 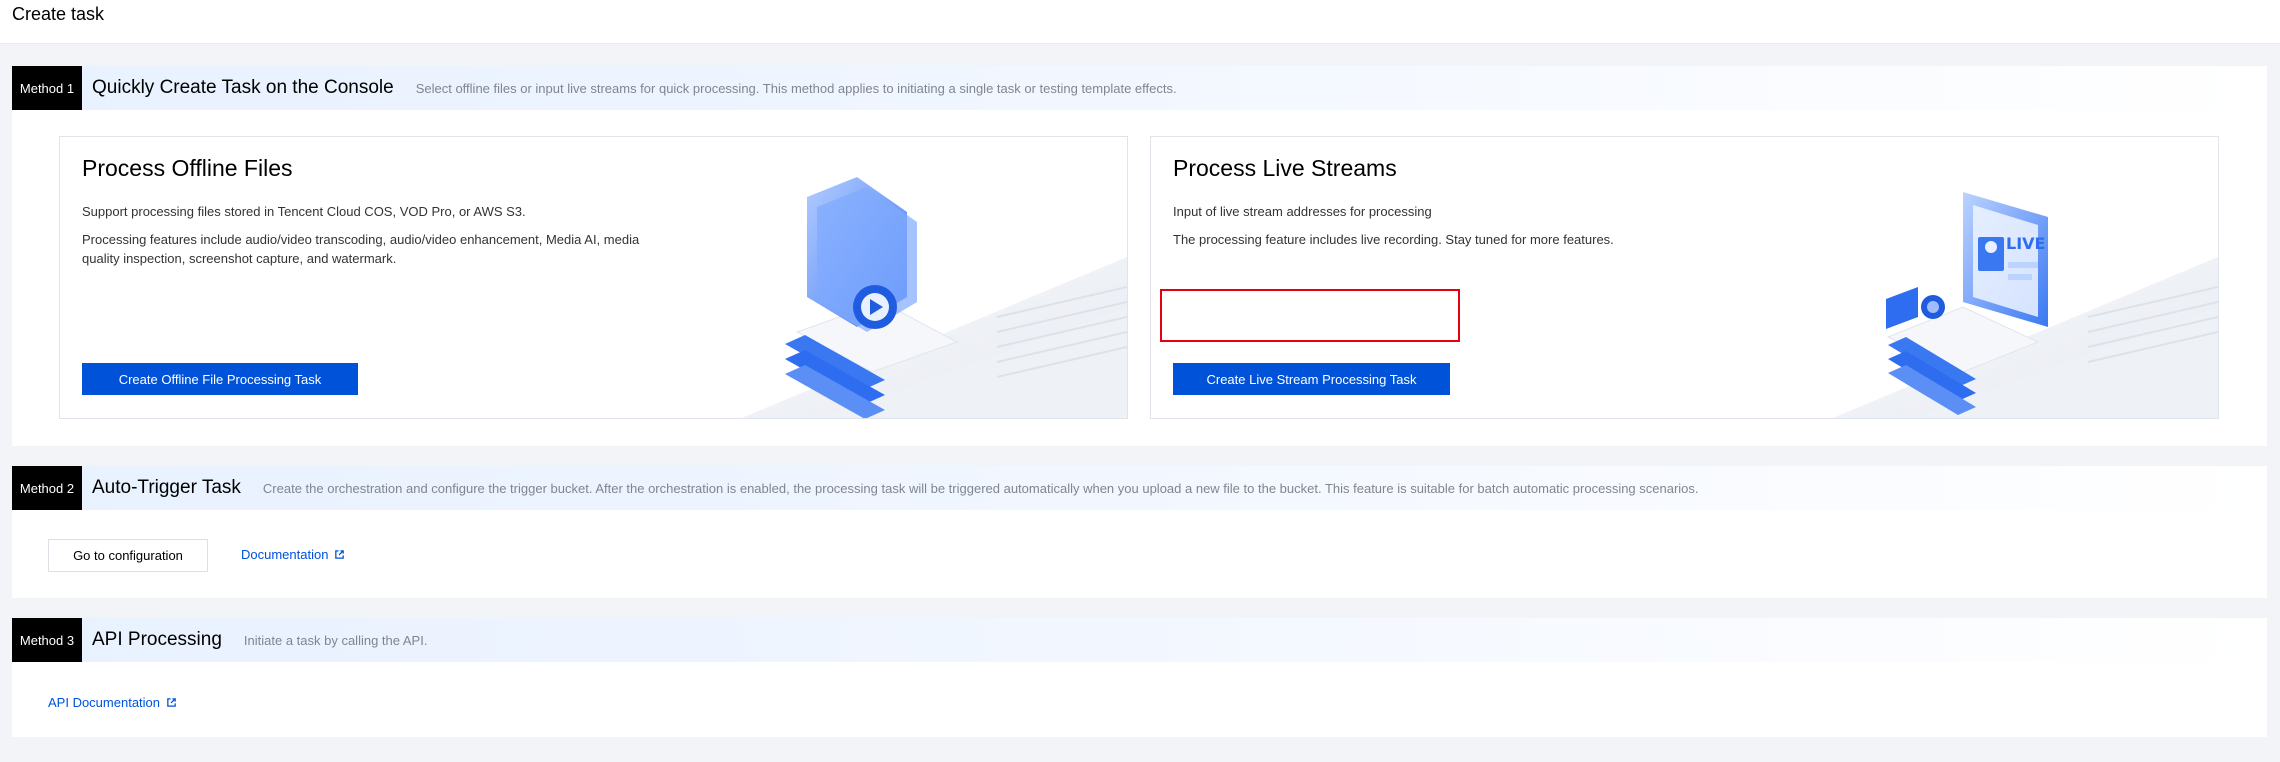 I want to click on live-card-title: Process Live Streams, so click(x=1285, y=168).